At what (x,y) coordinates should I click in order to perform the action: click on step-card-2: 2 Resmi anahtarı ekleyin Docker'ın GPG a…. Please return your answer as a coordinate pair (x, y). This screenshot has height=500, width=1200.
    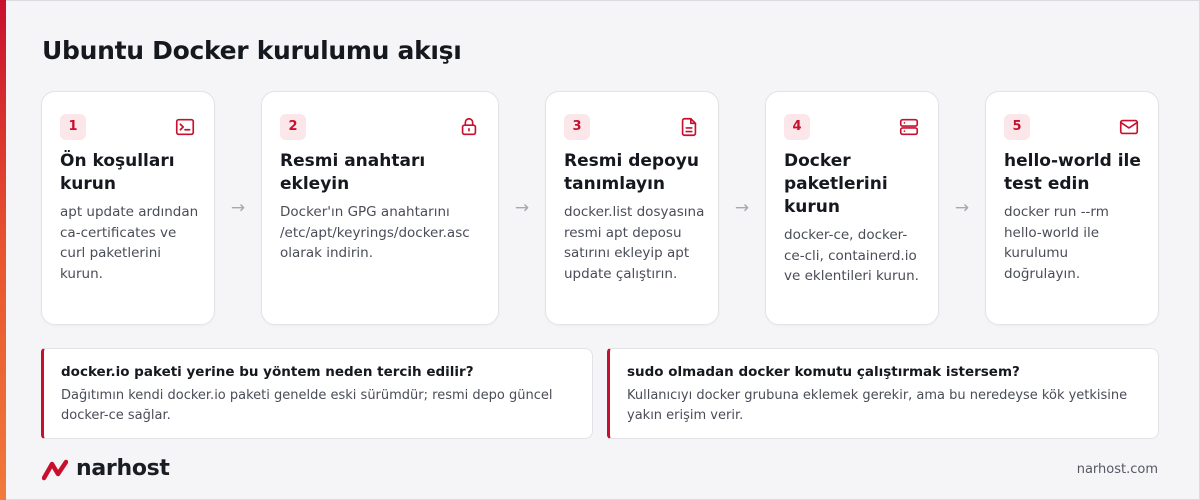
    Looking at the image, I should click on (380, 208).